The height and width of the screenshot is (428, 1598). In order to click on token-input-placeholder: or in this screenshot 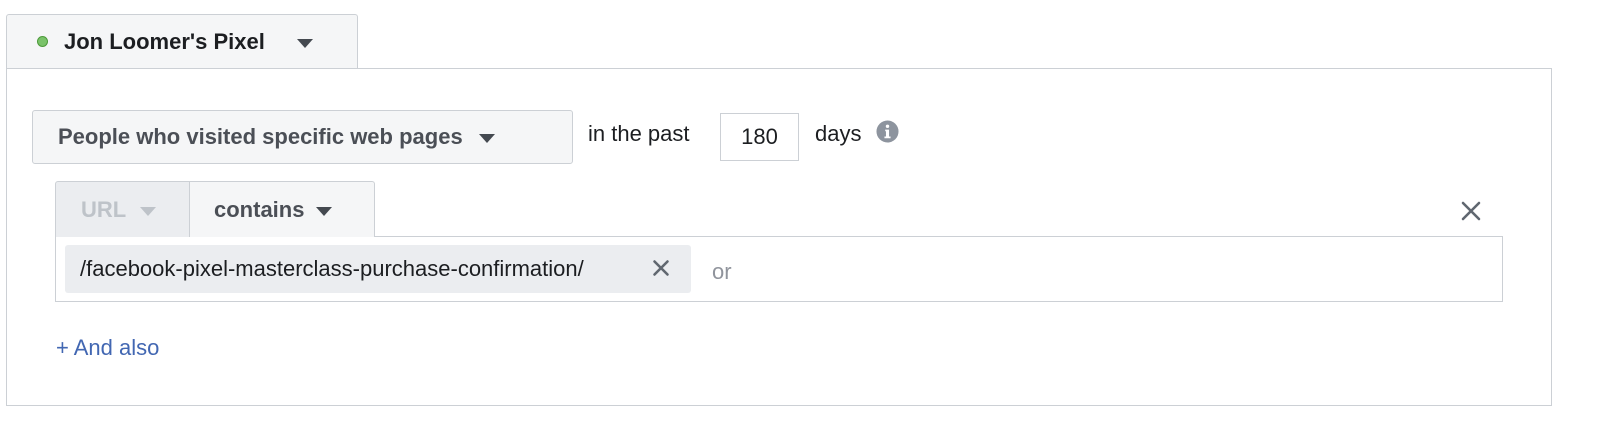, I will do `click(722, 272)`.